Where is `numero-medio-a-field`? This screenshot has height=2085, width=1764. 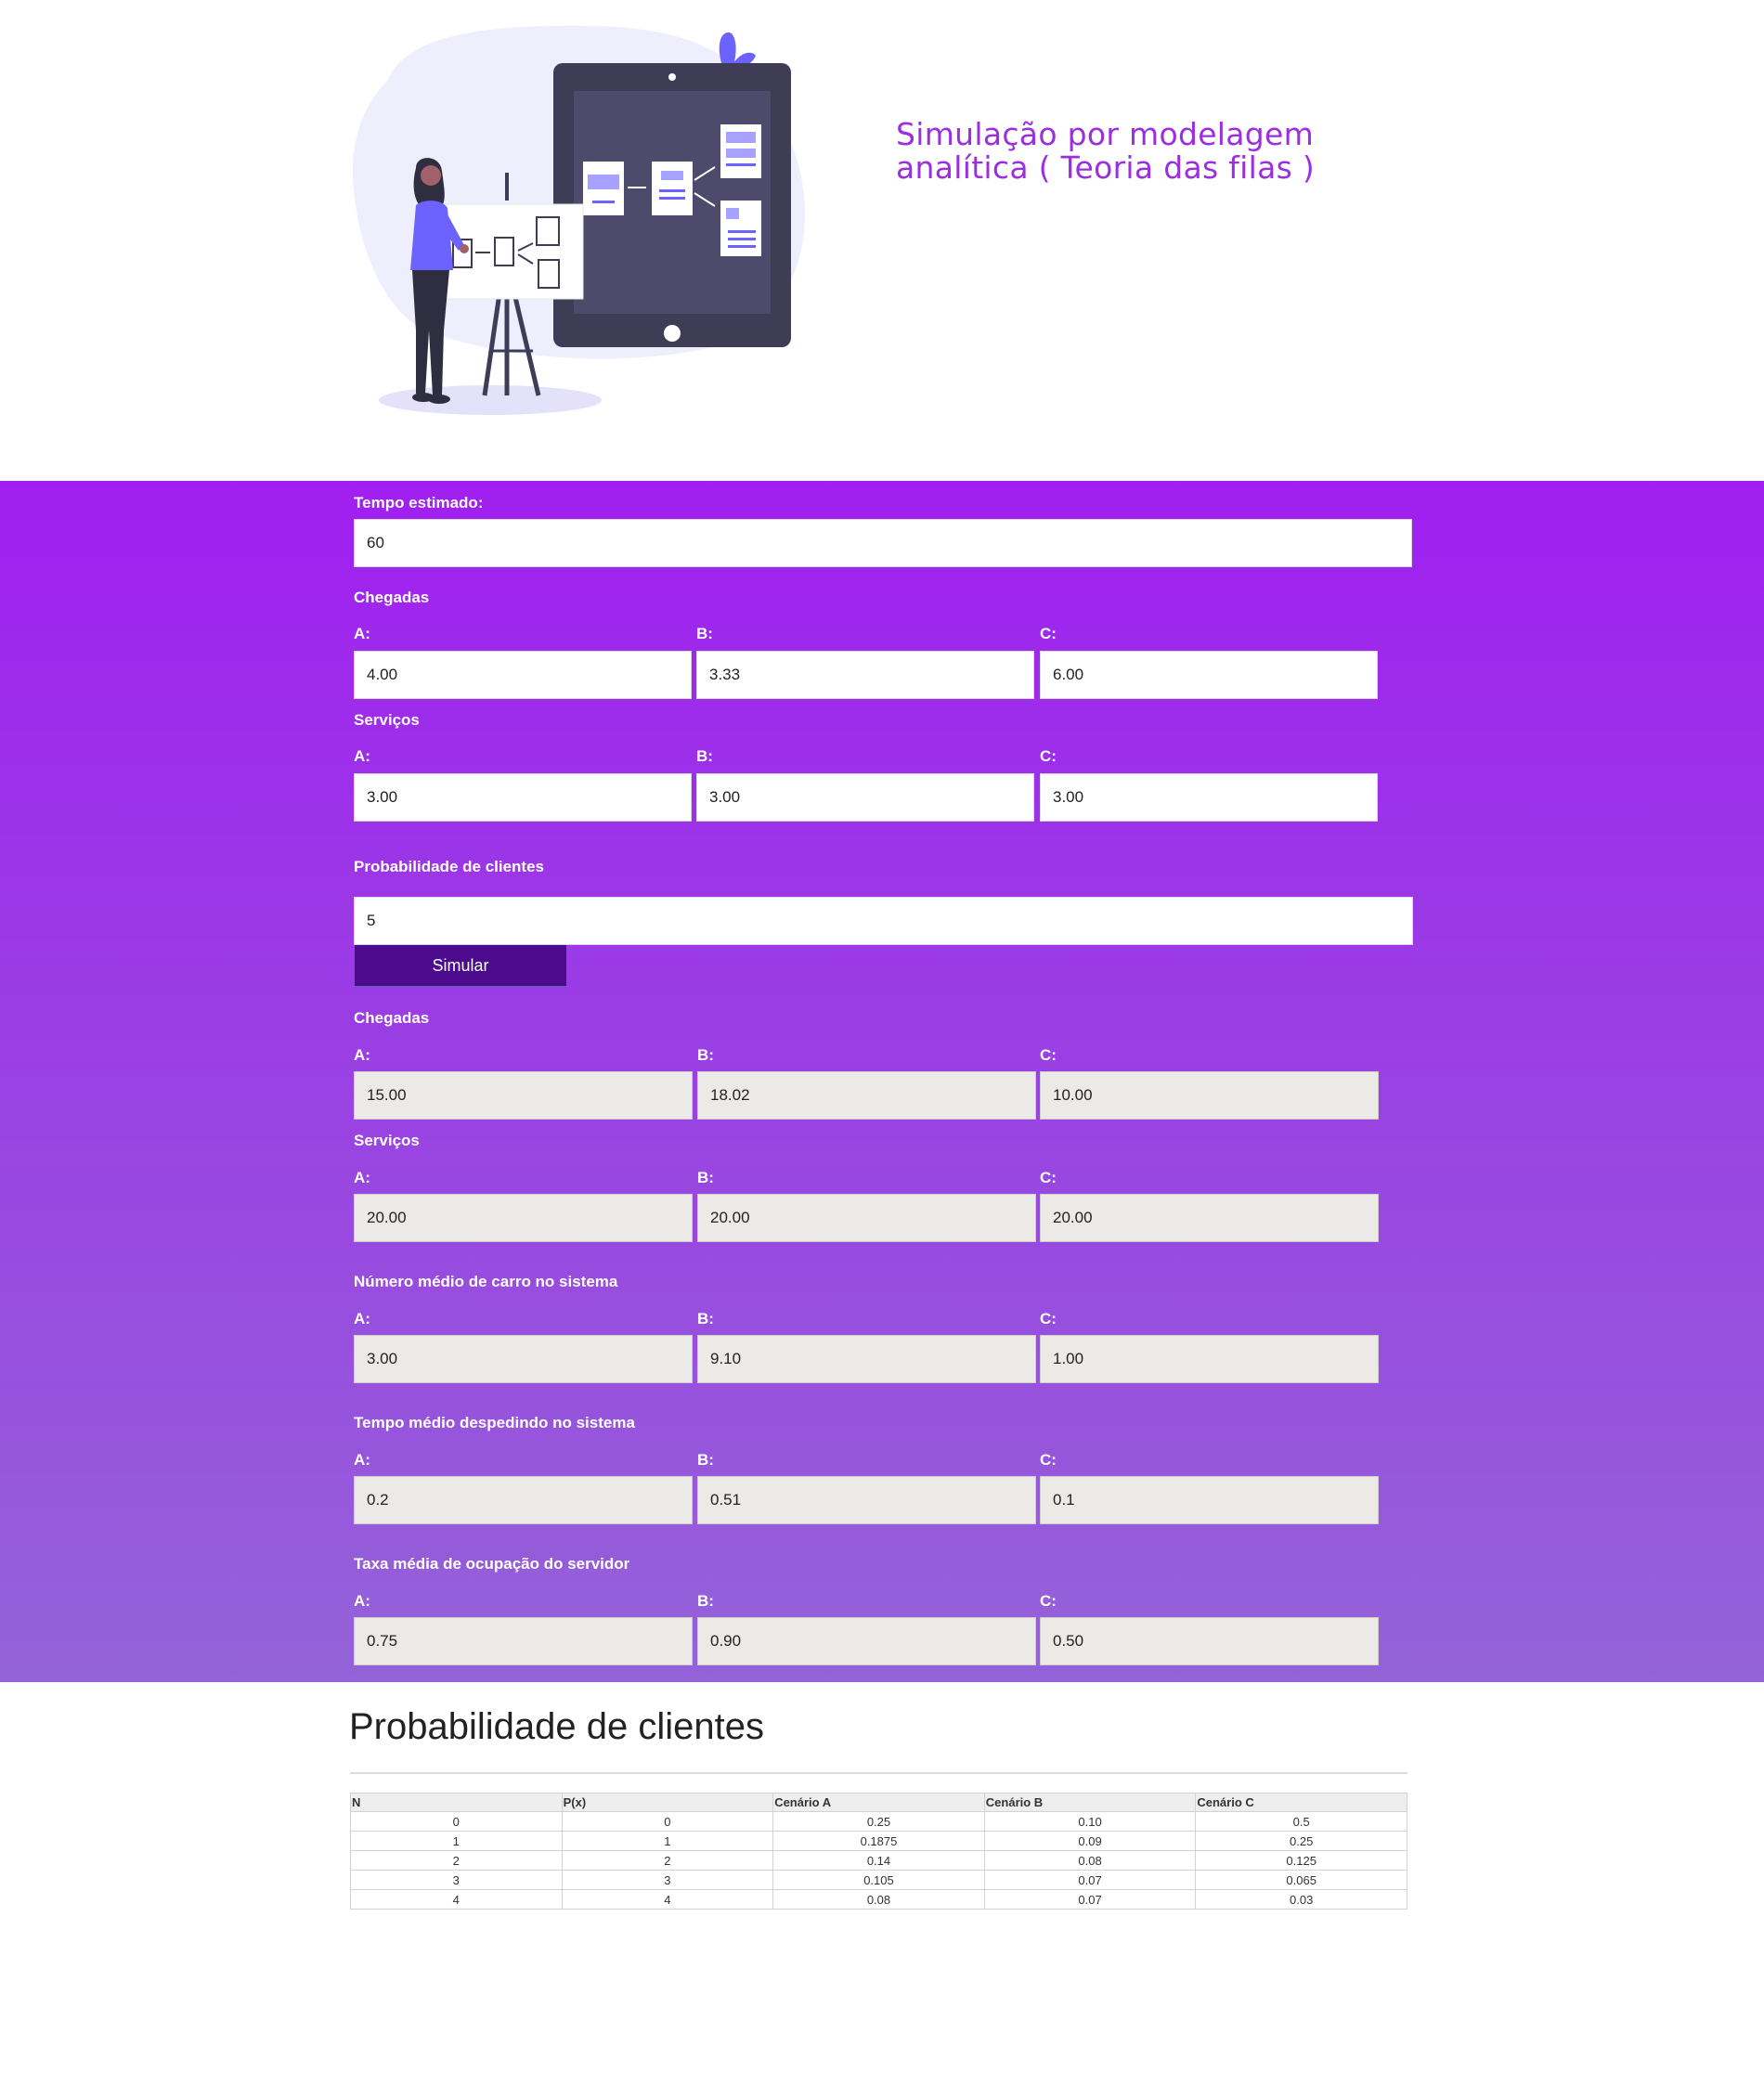
numero-medio-a-field is located at coordinates (523, 1359).